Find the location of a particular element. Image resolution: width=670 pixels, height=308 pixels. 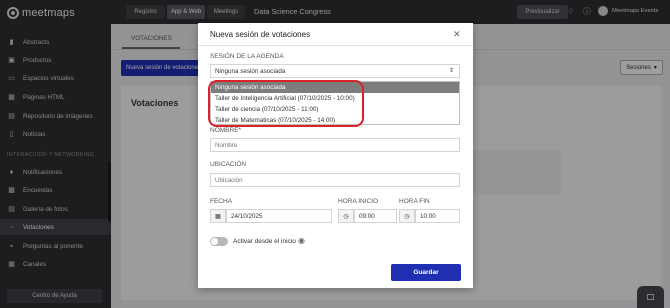

save-button: Guardar is located at coordinates (426, 272).